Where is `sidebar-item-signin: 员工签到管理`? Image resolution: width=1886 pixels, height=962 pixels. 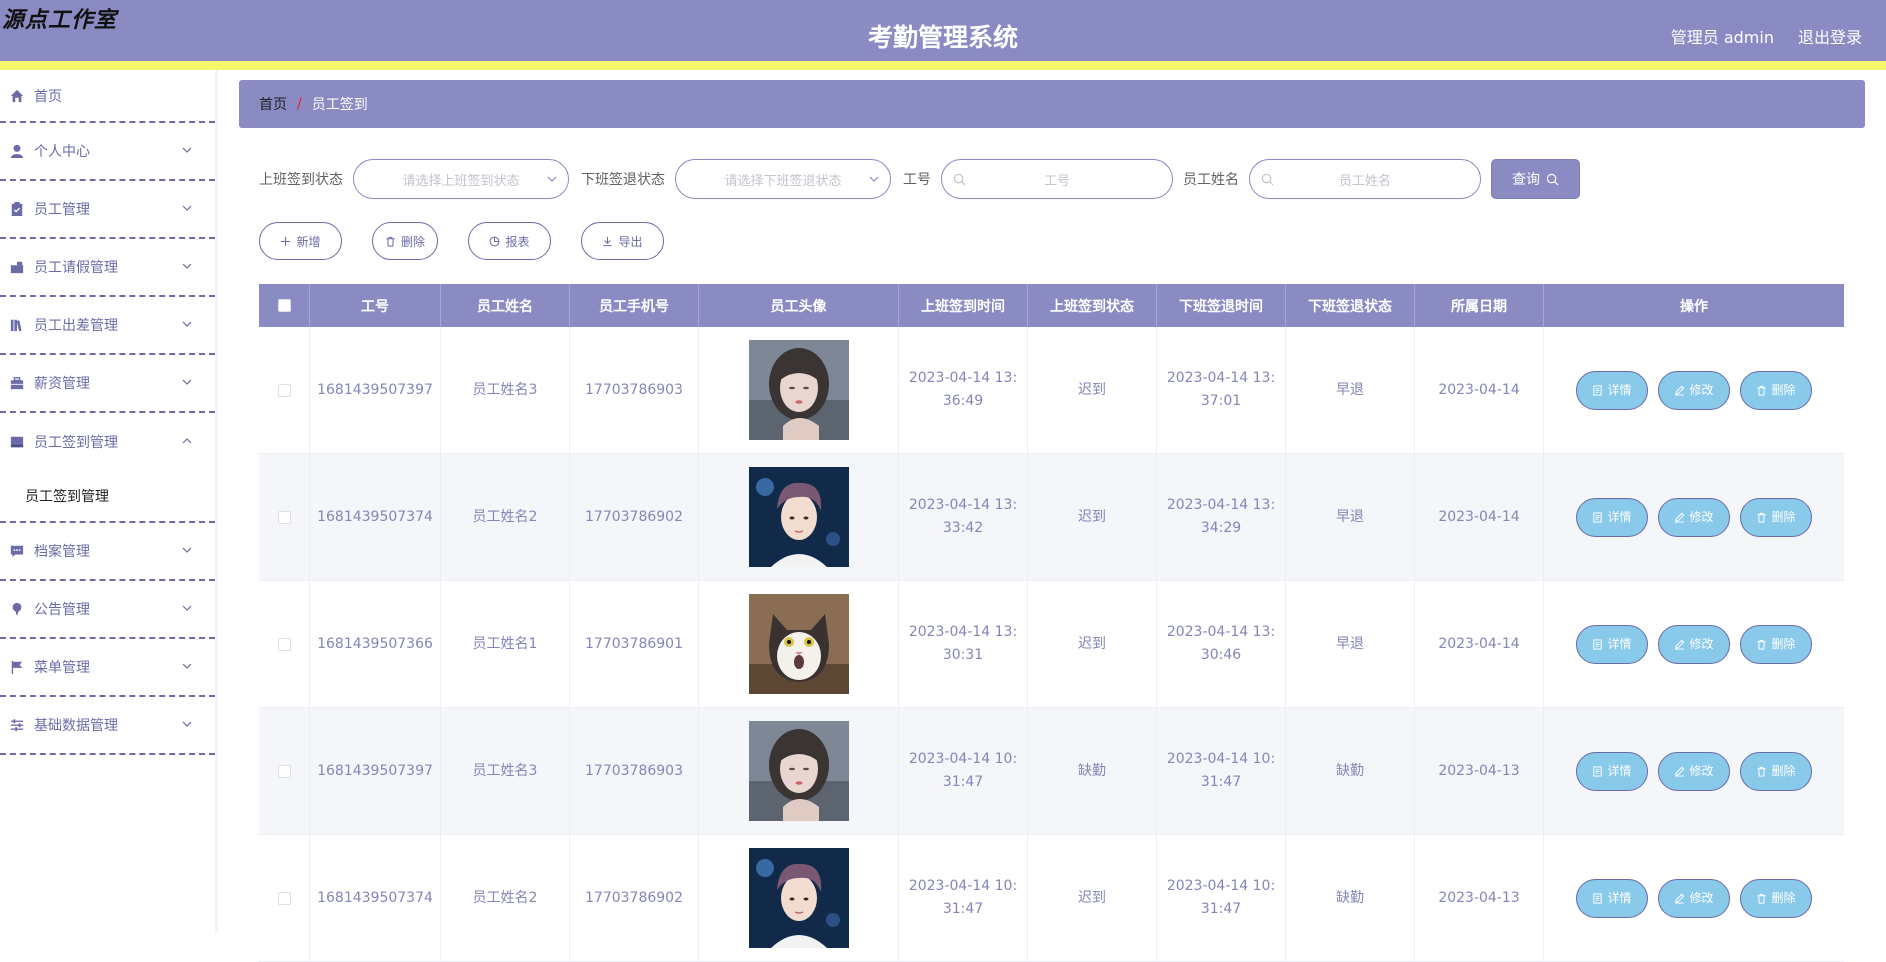 sidebar-item-signin: 员工签到管理 is located at coordinates (107, 442).